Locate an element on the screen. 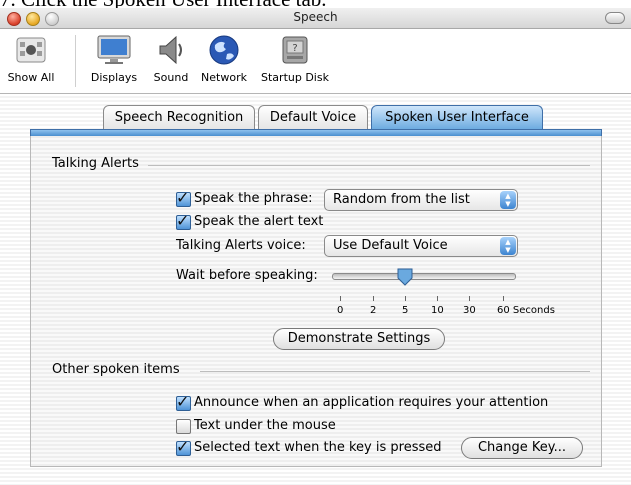  announce-checkbox: ✓ is located at coordinates (183, 401).